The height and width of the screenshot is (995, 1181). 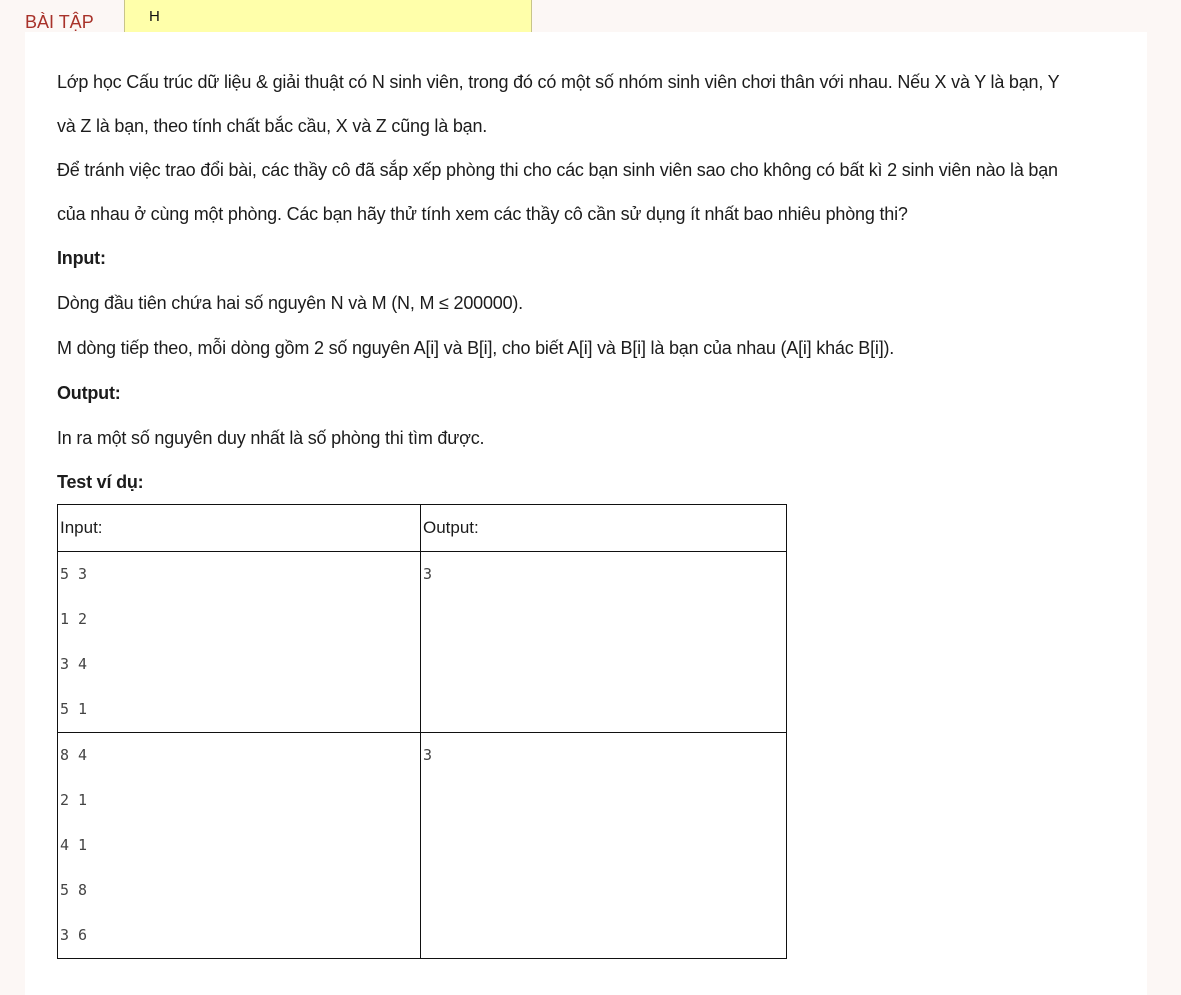 I want to click on output-column-header: Output:, so click(x=603, y=528).